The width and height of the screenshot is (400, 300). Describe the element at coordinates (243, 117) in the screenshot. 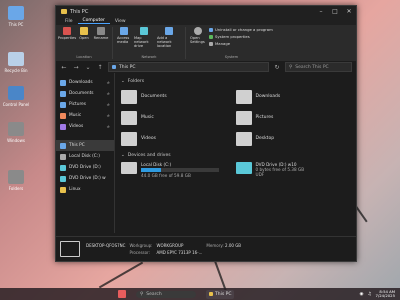

I see `pictures-icon` at that location.